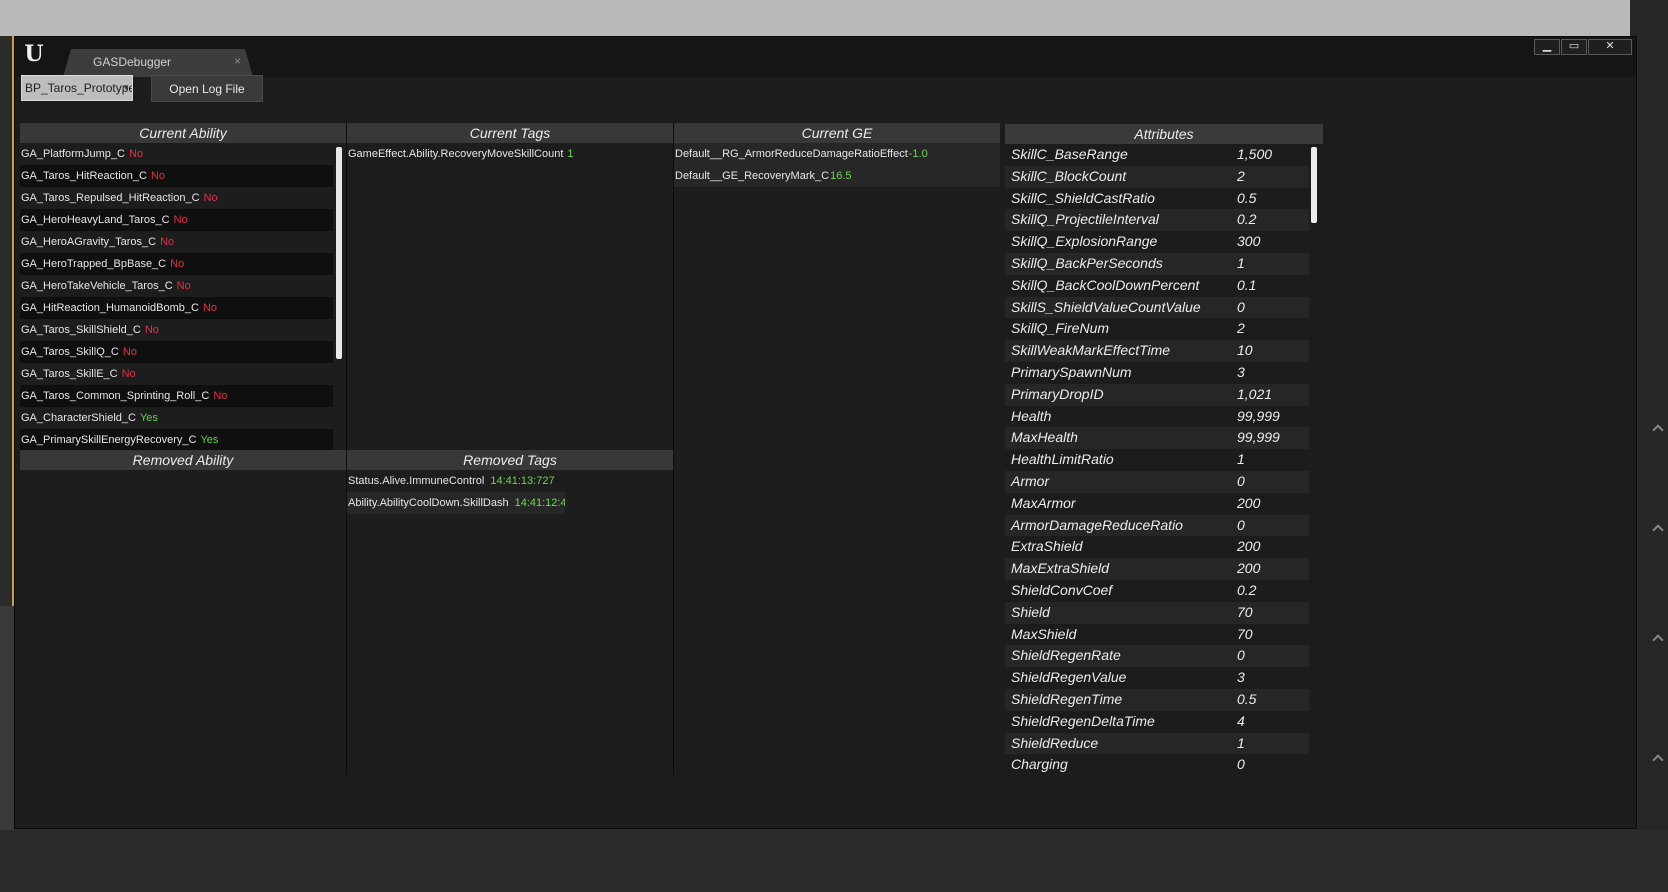 The width and height of the screenshot is (1668, 892). I want to click on attribute-row: SkillC_BlockCount 2, so click(1157, 176).